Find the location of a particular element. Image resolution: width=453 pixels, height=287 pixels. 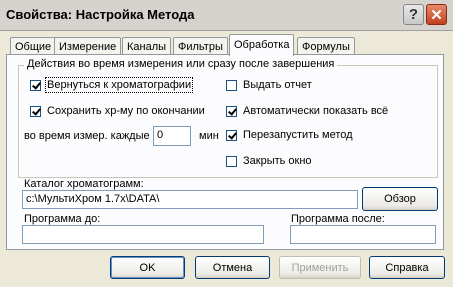

checkbox-label: Закрыть окно is located at coordinates (277, 161).